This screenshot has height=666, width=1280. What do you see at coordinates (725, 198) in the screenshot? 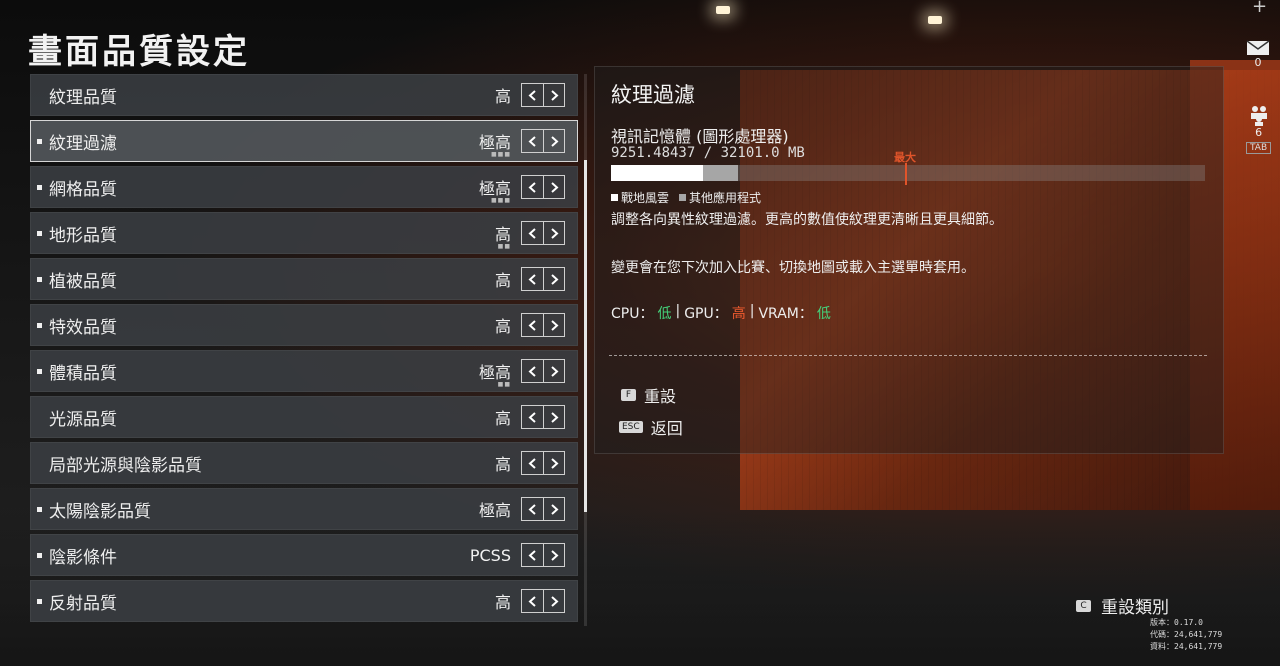
I see `legend-label-other: 其他應用程式` at bounding box center [725, 198].